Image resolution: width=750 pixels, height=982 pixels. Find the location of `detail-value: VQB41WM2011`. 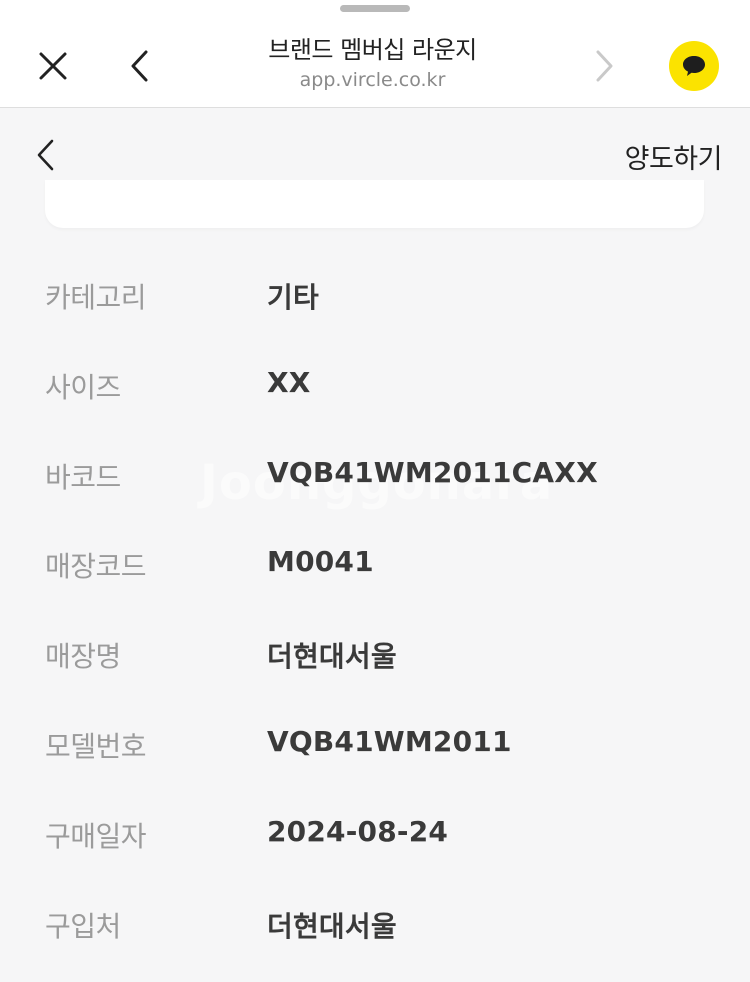

detail-value: VQB41WM2011 is located at coordinates (389, 741).